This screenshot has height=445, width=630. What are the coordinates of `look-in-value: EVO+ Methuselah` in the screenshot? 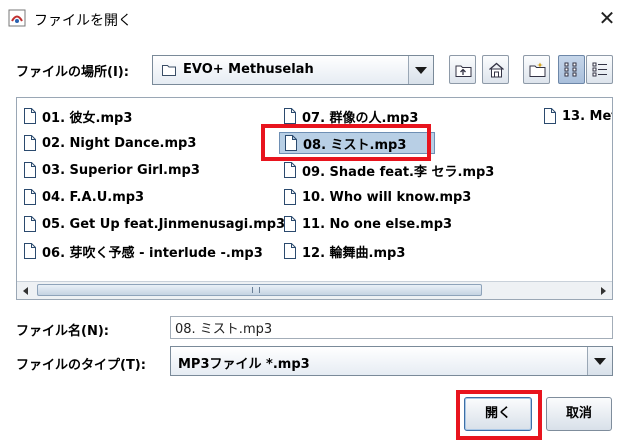 It's located at (248, 69).